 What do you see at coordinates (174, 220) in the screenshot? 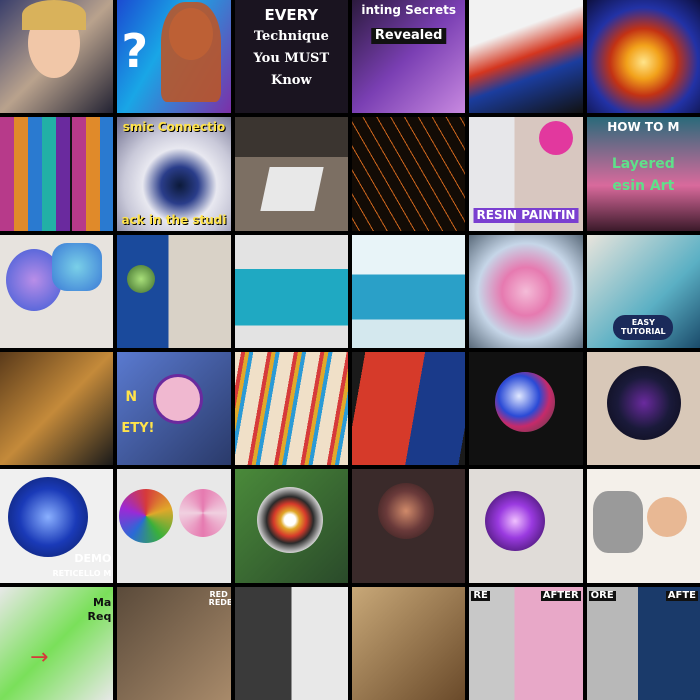
I see `caption-line: ack in the studi` at bounding box center [174, 220].